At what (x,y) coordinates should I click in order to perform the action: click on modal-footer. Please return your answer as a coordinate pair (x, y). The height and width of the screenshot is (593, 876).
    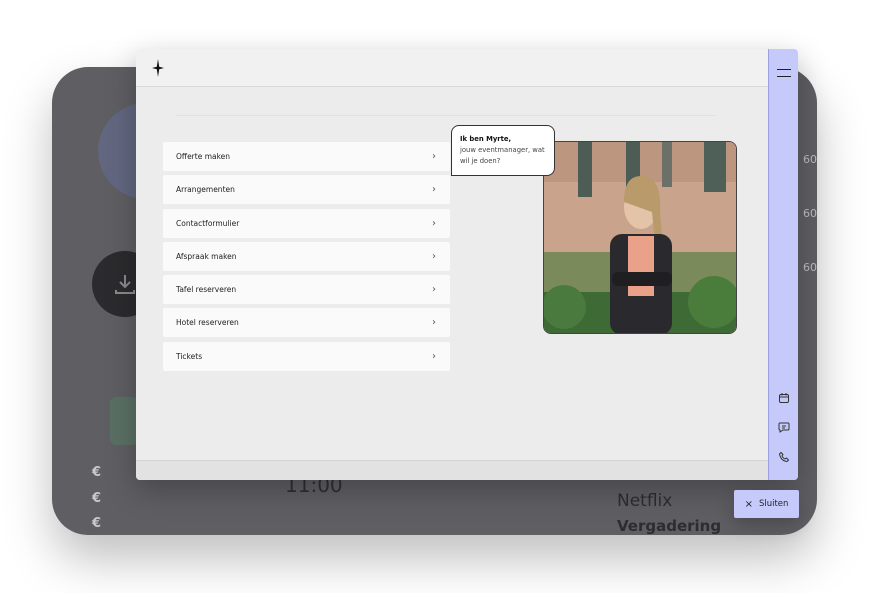
    Looking at the image, I should click on (452, 470).